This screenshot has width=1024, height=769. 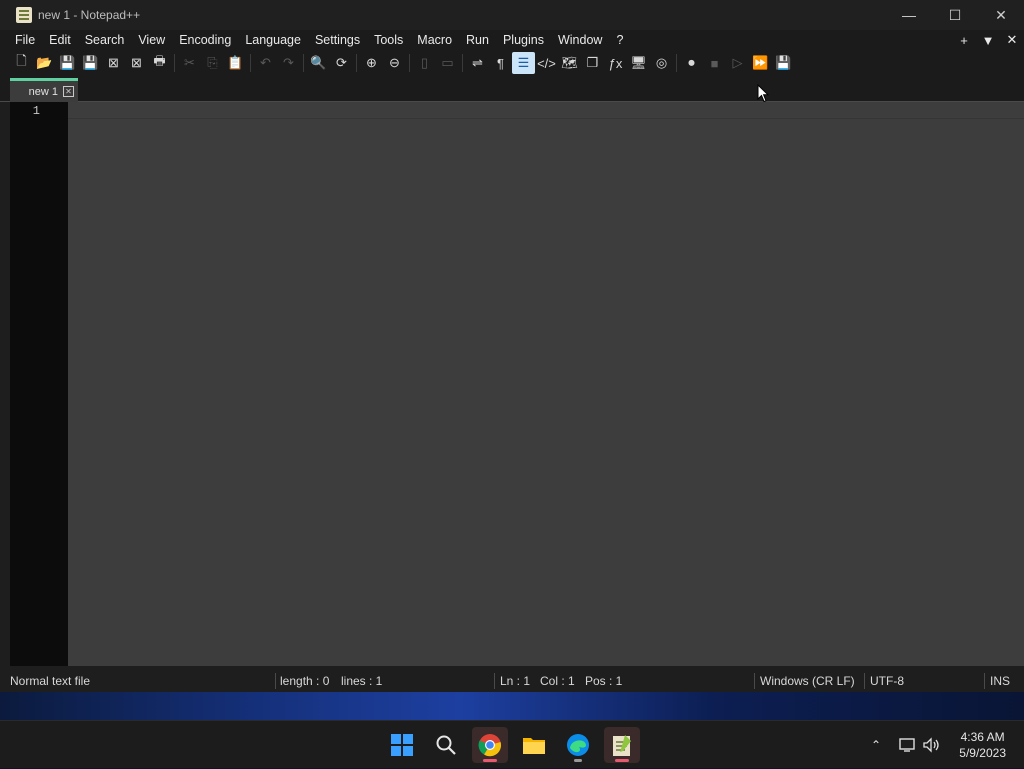 I want to click on paste-icon: 📋, so click(x=235, y=63).